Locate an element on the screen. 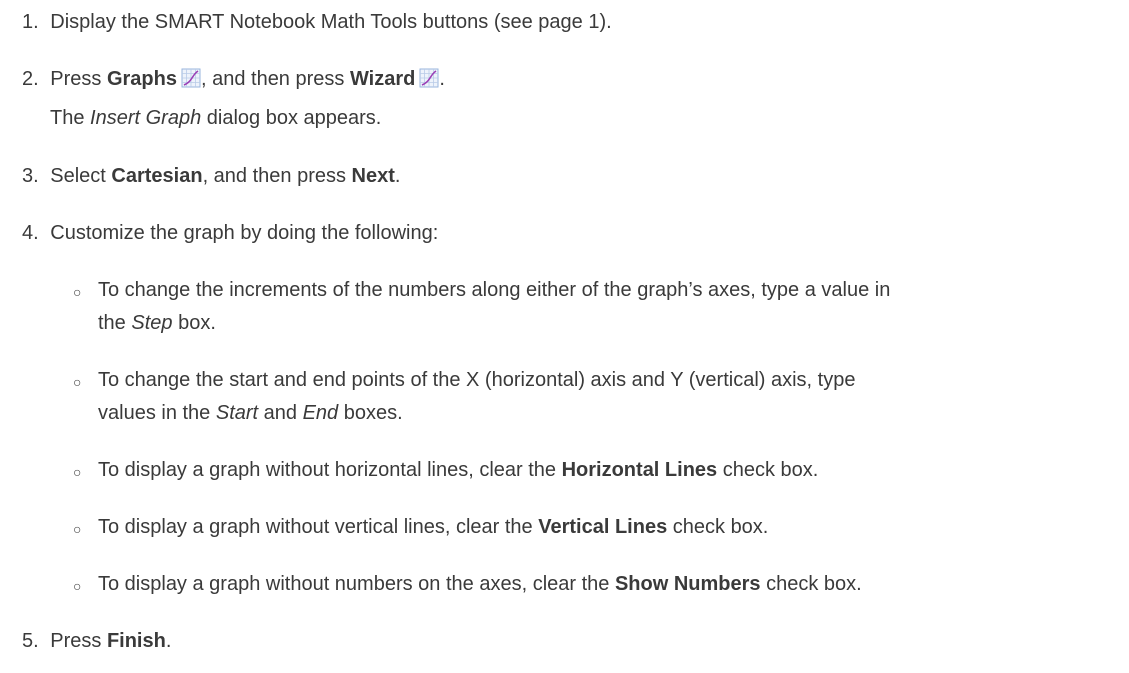 The width and height of the screenshot is (1129, 673). bullet-text: and is located at coordinates (280, 413).